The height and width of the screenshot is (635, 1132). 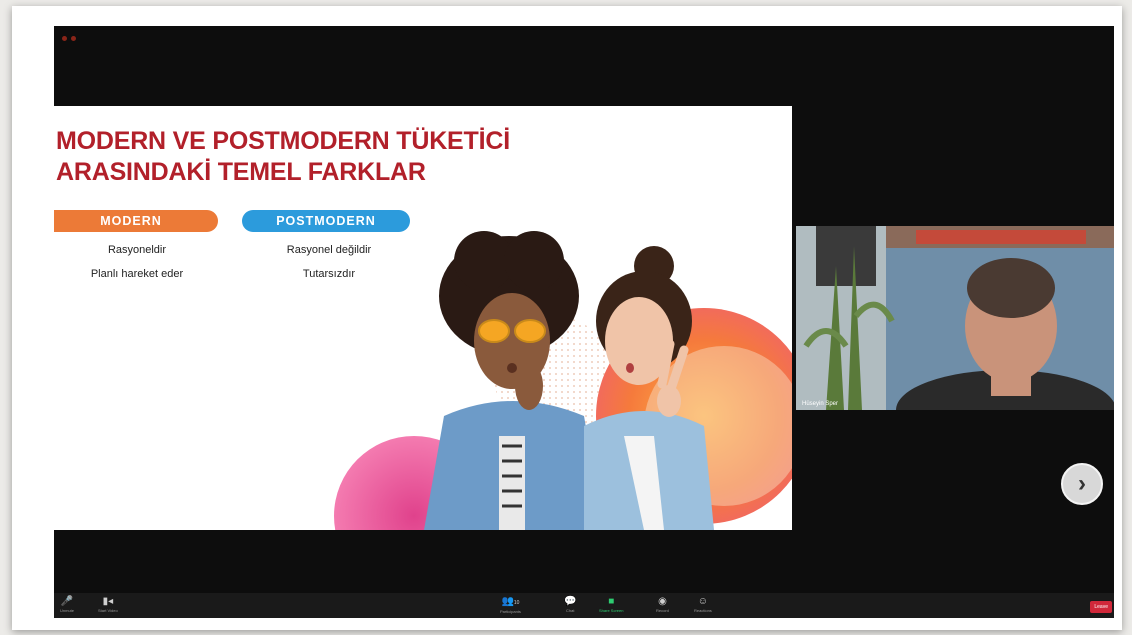 I want to click on participant-name: Hüseyin Sper, so click(x=820, y=404).